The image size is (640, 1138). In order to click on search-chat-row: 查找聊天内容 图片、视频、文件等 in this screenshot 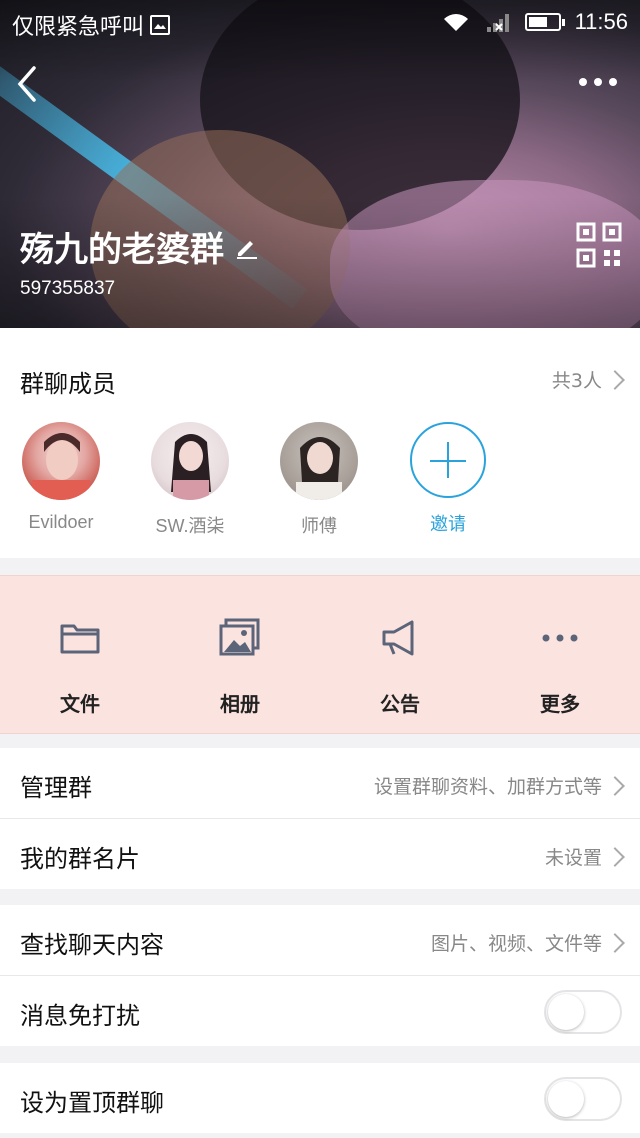, I will do `click(320, 940)`.